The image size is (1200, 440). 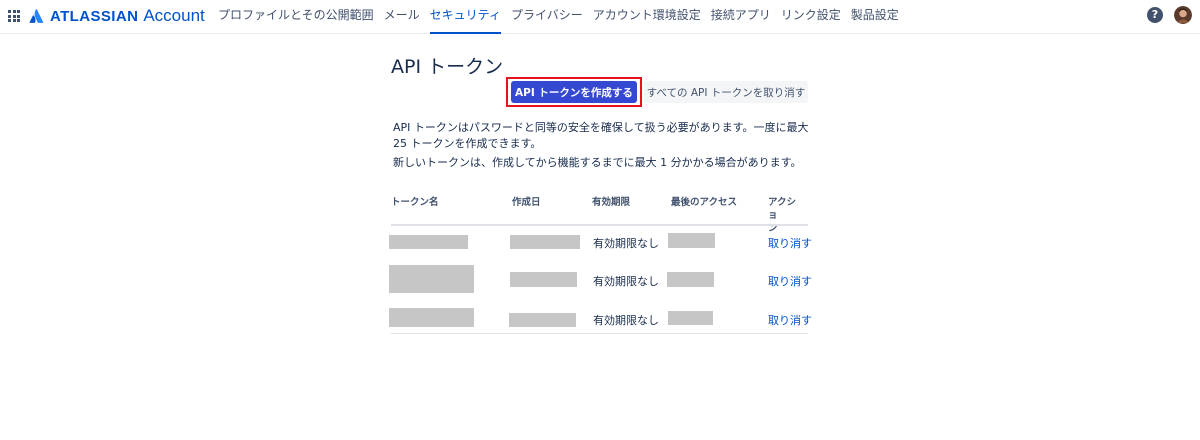 I want to click on avatar-image, so click(x=1183, y=15).